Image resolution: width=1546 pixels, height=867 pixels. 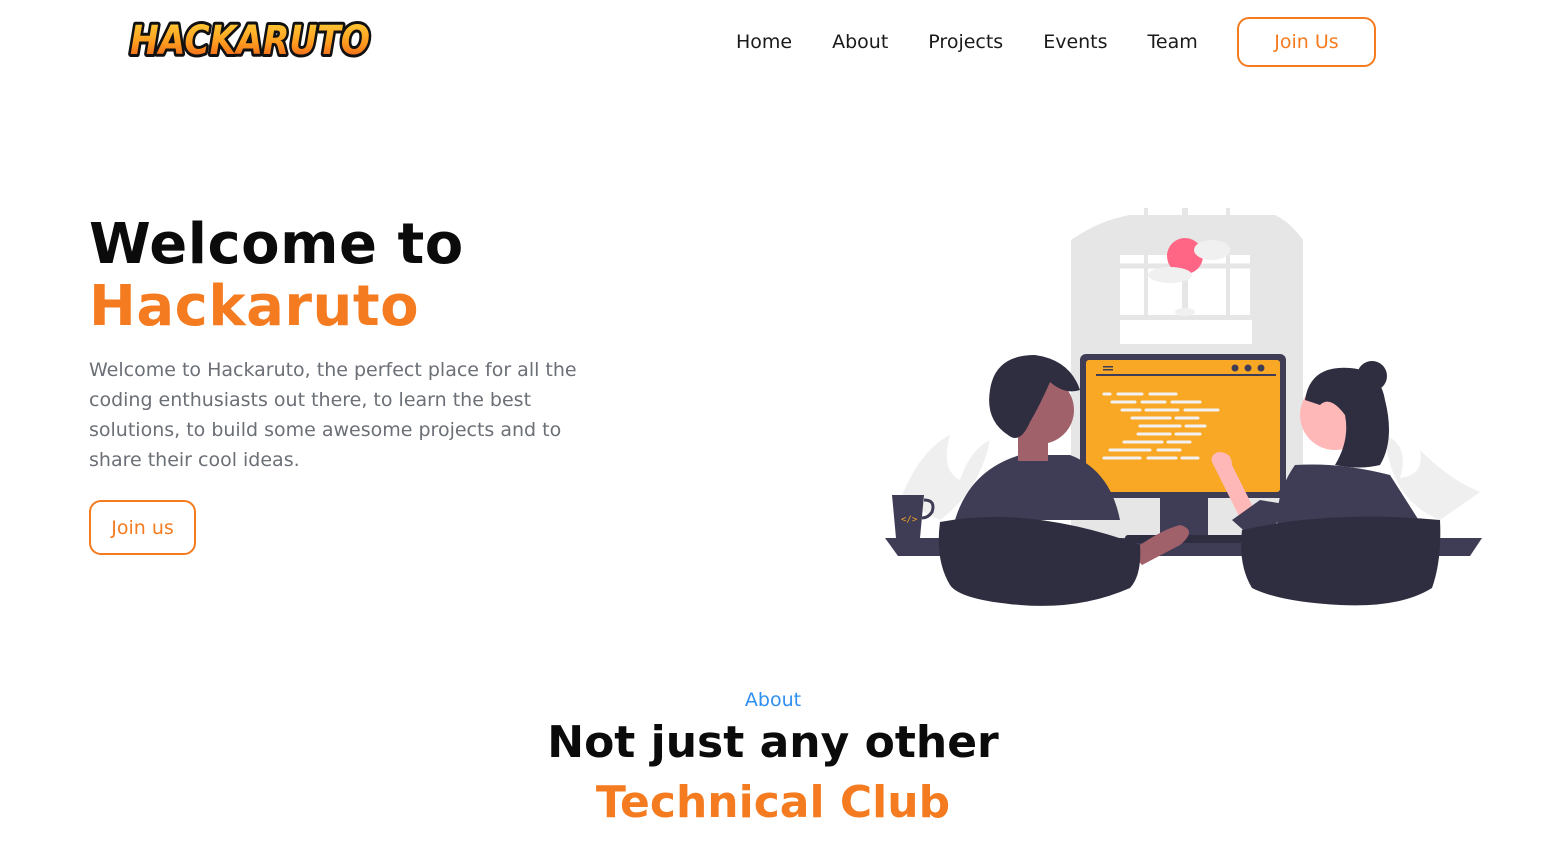 I want to click on about-heading-line1: Not just any other, so click(x=773, y=742).